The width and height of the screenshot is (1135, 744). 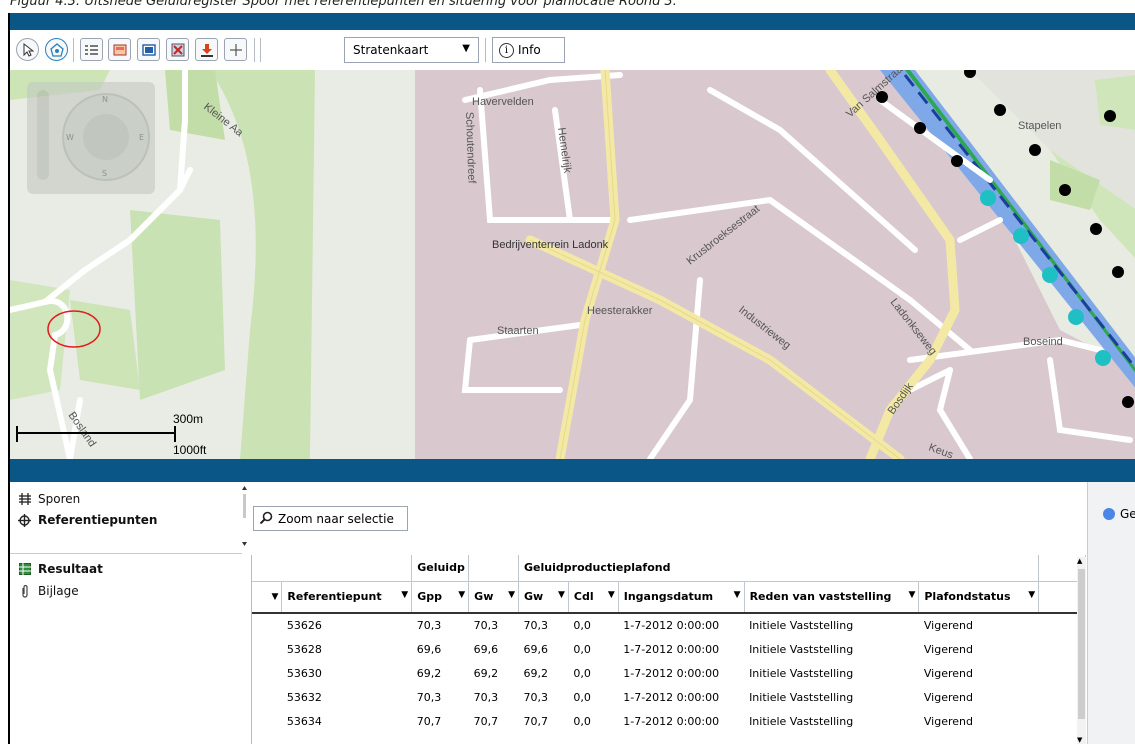 What do you see at coordinates (58, 591) in the screenshot?
I see `tab-bijlage-label: Bijlage` at bounding box center [58, 591].